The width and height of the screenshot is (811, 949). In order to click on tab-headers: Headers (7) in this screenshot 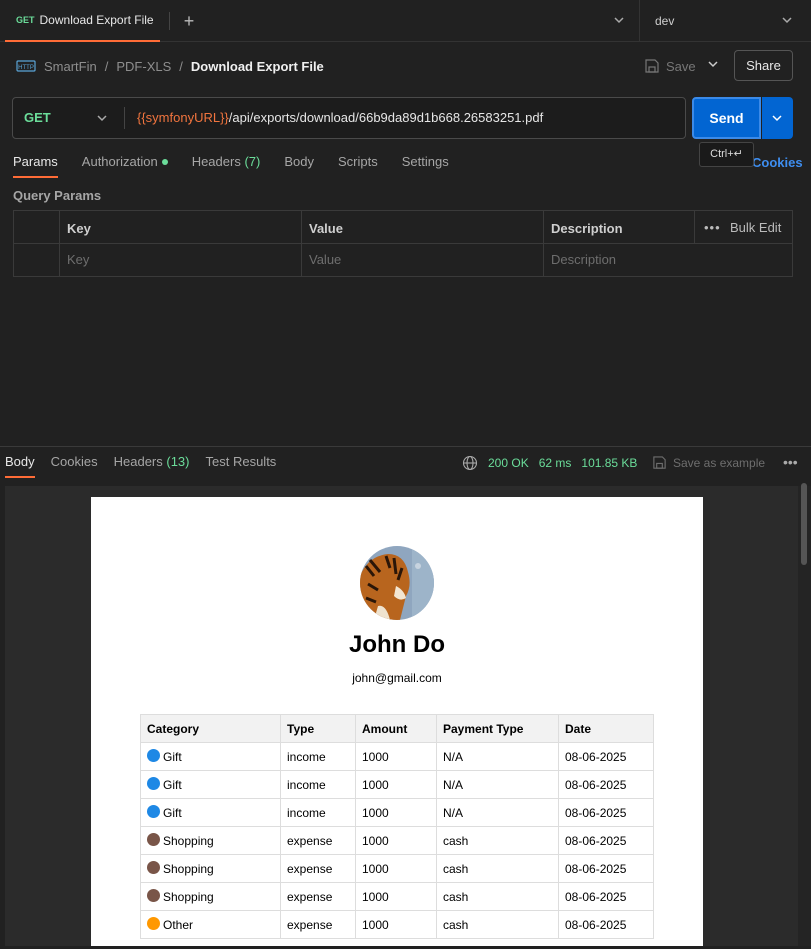, I will do `click(226, 164)`.